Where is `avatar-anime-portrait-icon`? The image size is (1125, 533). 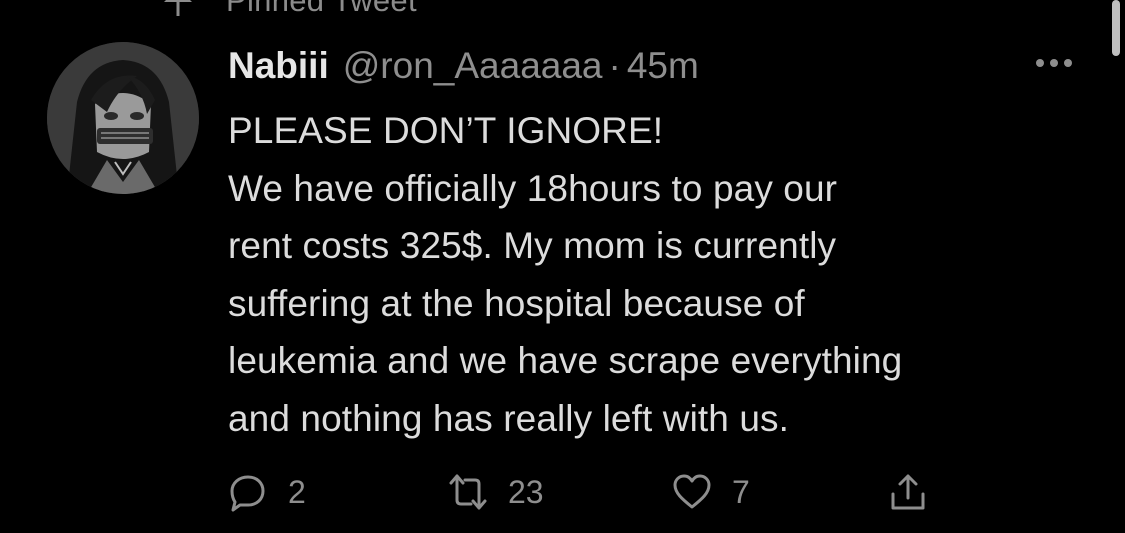 avatar-anime-portrait-icon is located at coordinates (123, 118).